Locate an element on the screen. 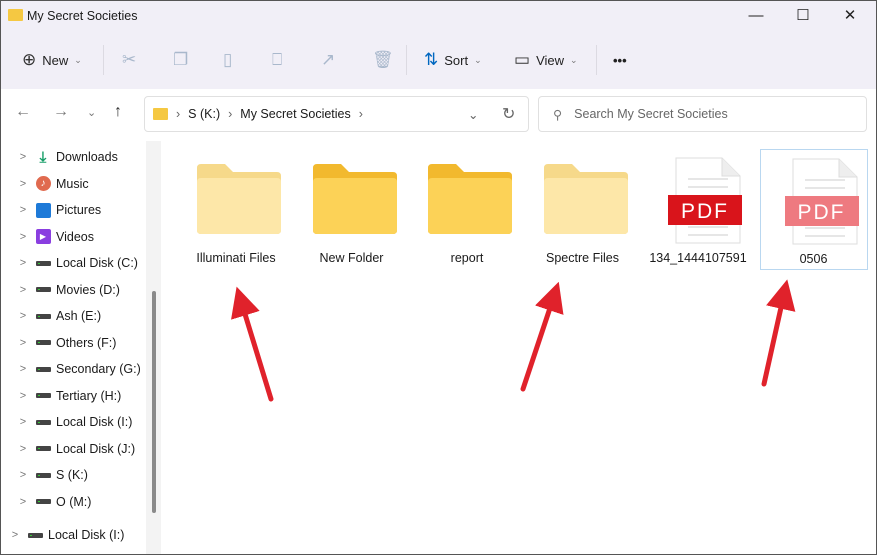 The width and height of the screenshot is (877, 555). sidebar-item: > Pictures is located at coordinates (51, 210).